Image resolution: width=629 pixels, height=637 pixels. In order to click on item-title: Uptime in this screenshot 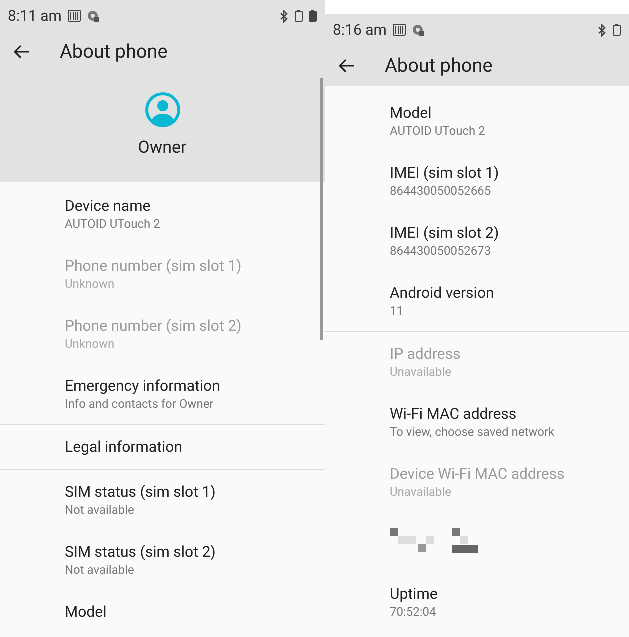, I will do `click(414, 594)`.